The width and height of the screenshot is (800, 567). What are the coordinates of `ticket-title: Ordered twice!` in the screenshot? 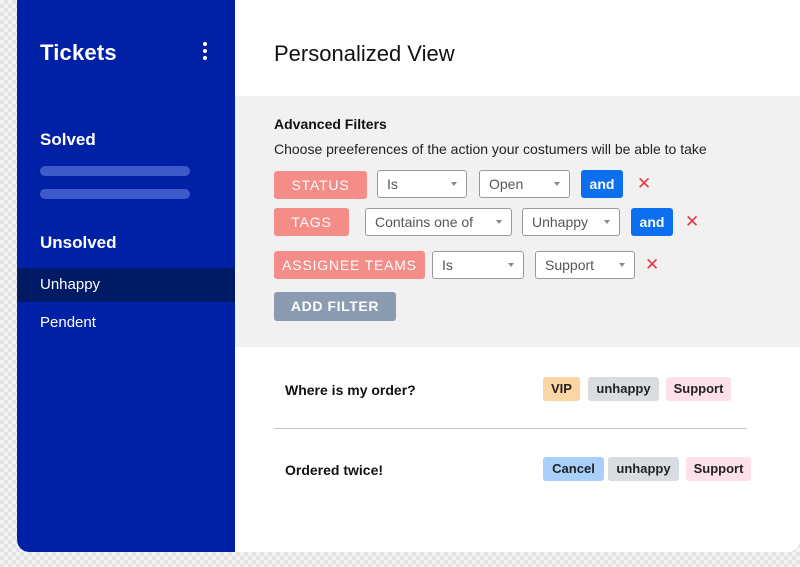 It's located at (334, 470).